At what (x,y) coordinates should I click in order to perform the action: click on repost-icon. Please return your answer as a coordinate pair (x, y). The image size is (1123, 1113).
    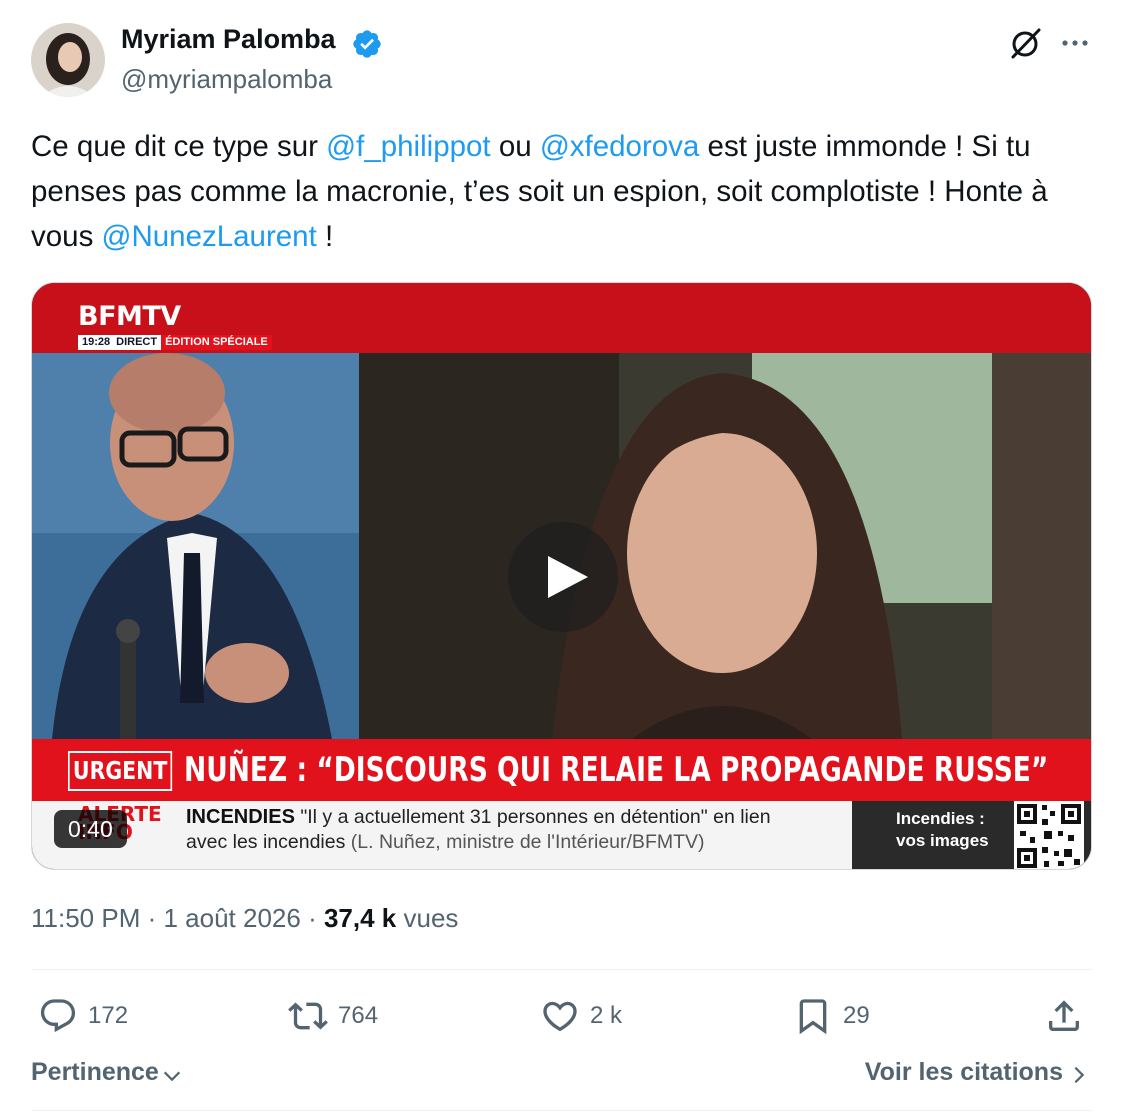
    Looking at the image, I should click on (308, 1016).